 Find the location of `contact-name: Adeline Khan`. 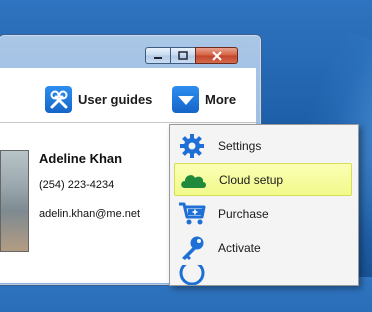

contact-name: Adeline Khan is located at coordinates (81, 158).